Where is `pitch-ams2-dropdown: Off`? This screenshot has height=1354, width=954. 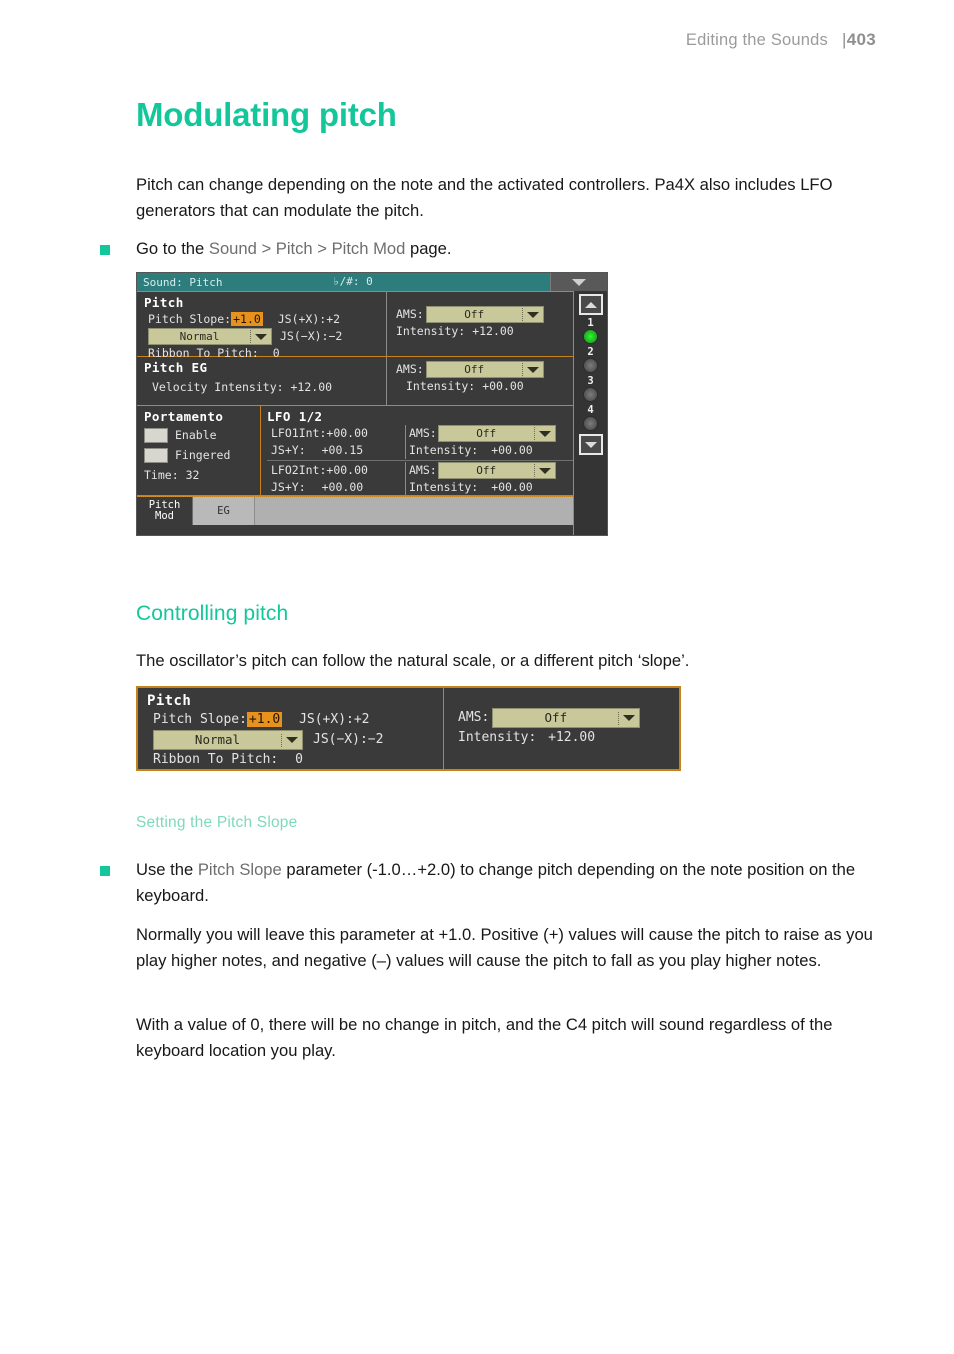 pitch-ams2-dropdown: Off is located at coordinates (566, 718).